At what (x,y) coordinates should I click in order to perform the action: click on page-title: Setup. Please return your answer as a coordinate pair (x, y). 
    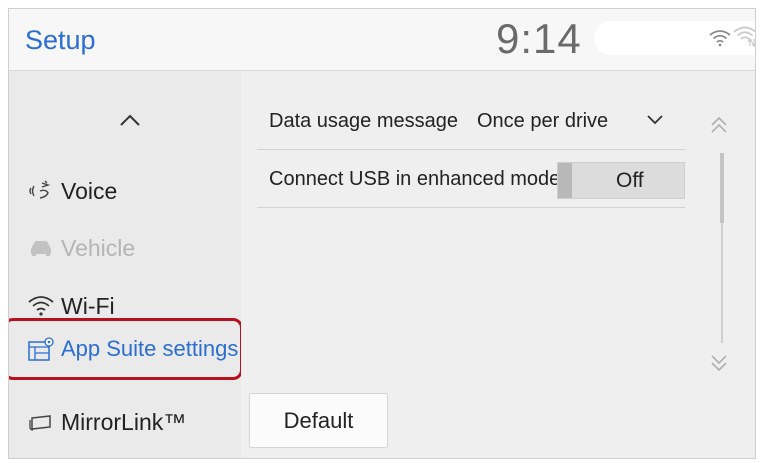
    Looking at the image, I should click on (60, 40).